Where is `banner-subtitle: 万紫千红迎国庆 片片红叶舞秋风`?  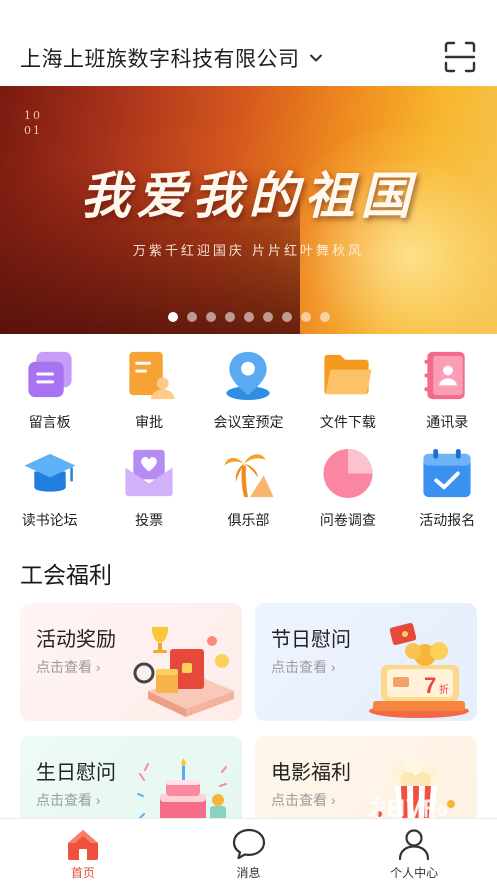
banner-subtitle: 万紫千红迎国庆 片片红叶舞秋风 is located at coordinates (248, 251).